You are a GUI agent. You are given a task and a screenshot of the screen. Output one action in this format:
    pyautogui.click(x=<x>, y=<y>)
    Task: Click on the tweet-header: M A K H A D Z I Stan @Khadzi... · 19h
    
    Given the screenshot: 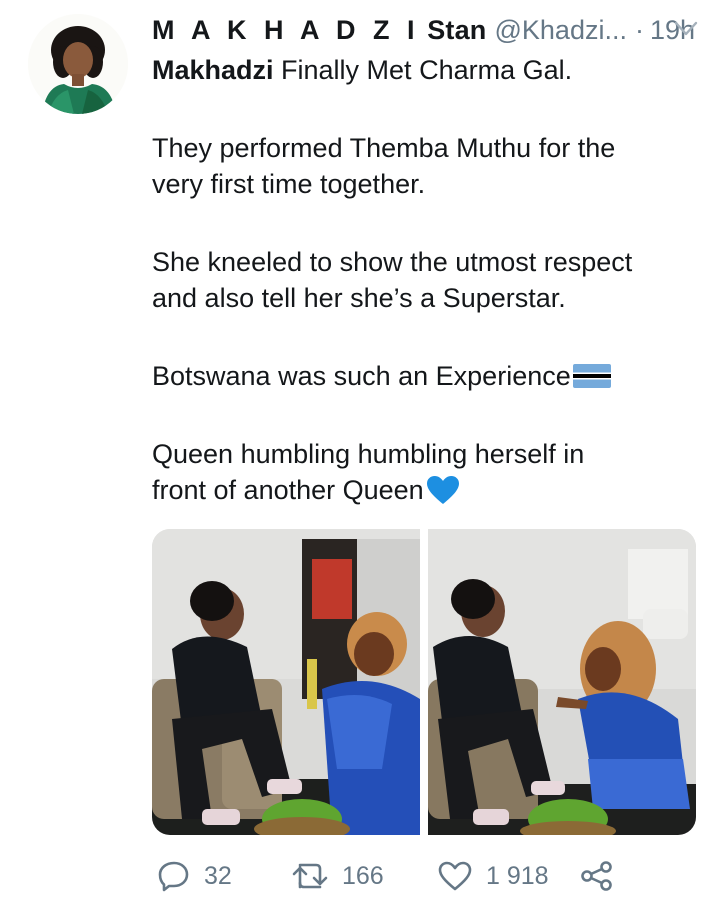 What is the action you would take?
    pyautogui.click(x=429, y=30)
    